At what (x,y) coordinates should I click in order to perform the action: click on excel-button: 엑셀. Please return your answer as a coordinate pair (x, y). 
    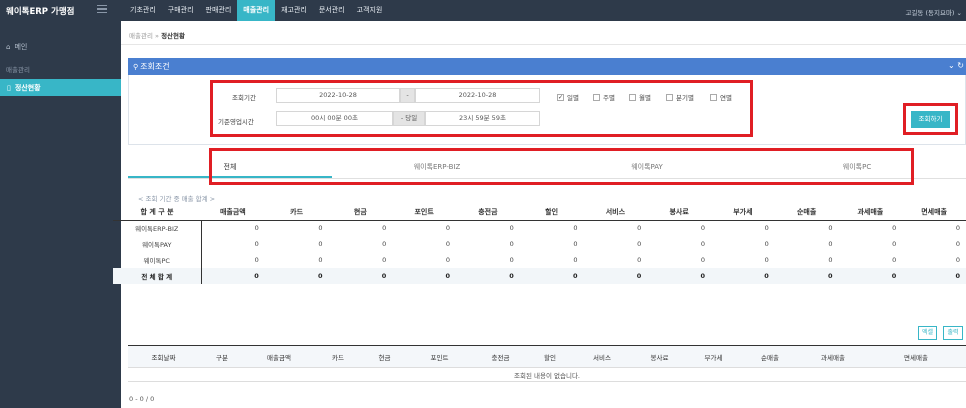
    Looking at the image, I should click on (927, 333).